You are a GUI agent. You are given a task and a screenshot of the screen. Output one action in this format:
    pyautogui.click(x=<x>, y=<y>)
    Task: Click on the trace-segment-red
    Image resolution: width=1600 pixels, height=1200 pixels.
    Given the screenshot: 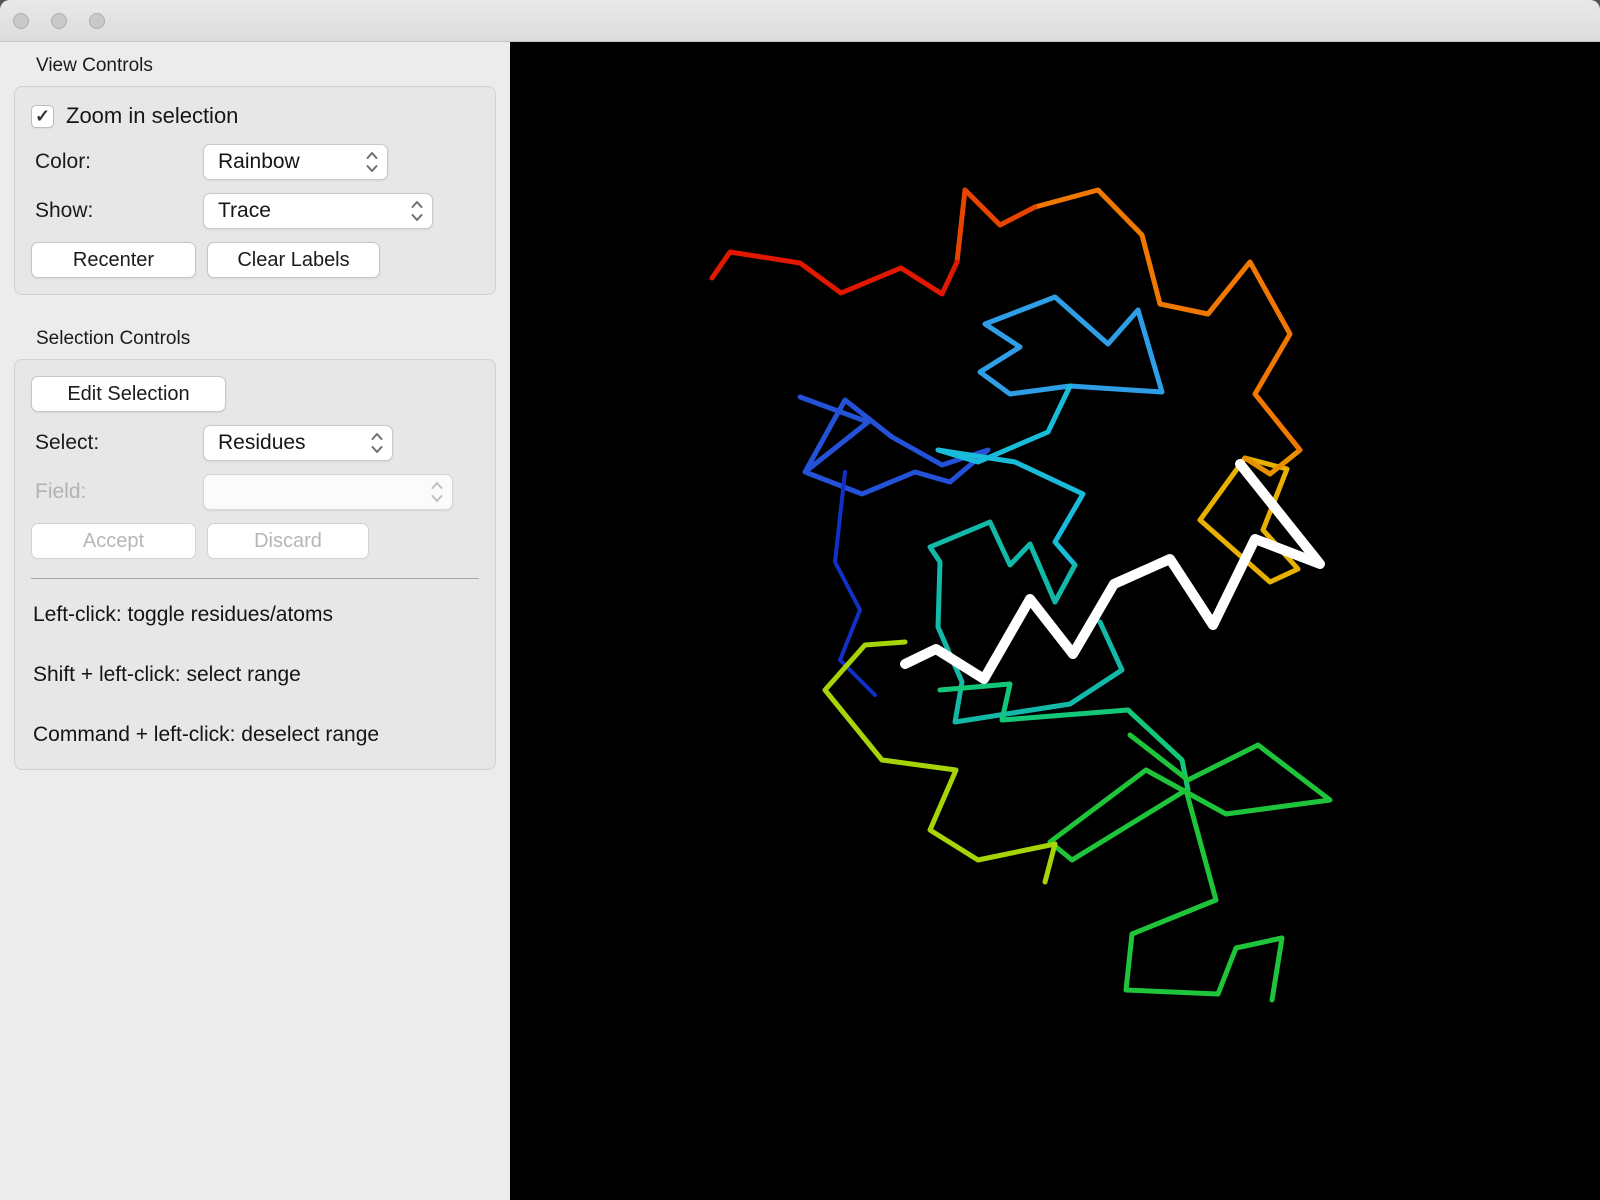 What is the action you would take?
    pyautogui.click(x=834, y=273)
    